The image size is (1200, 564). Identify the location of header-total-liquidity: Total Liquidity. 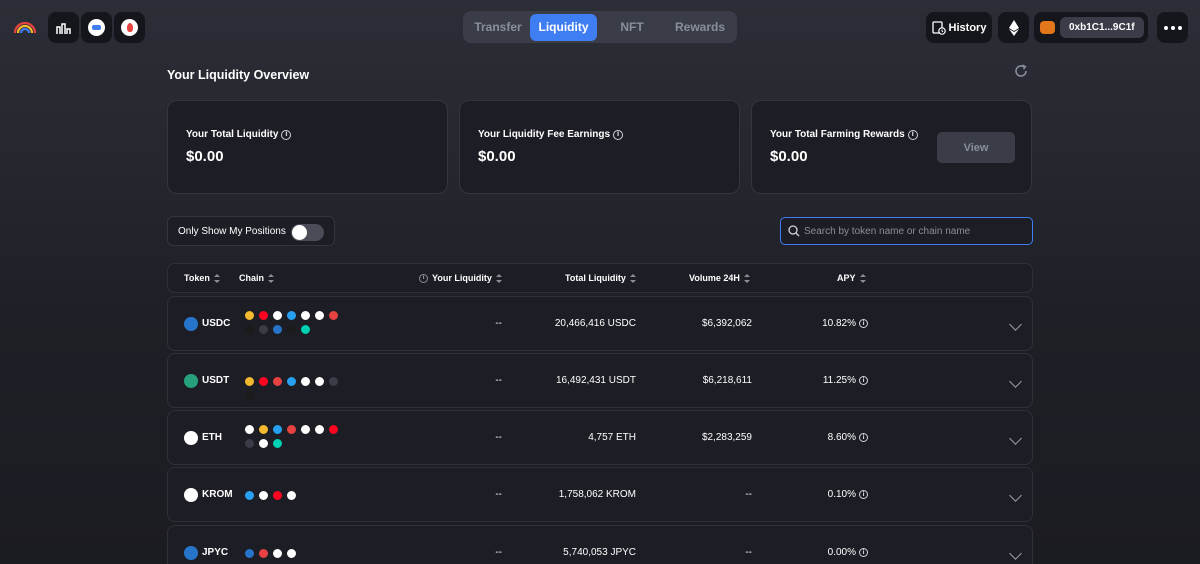
(600, 278).